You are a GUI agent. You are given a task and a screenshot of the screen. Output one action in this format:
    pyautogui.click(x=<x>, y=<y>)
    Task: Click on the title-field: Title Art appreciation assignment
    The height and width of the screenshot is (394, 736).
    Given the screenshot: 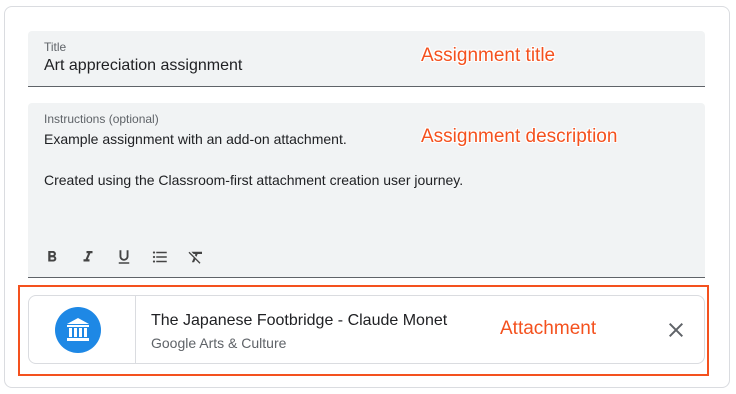 What is the action you would take?
    pyautogui.click(x=366, y=59)
    